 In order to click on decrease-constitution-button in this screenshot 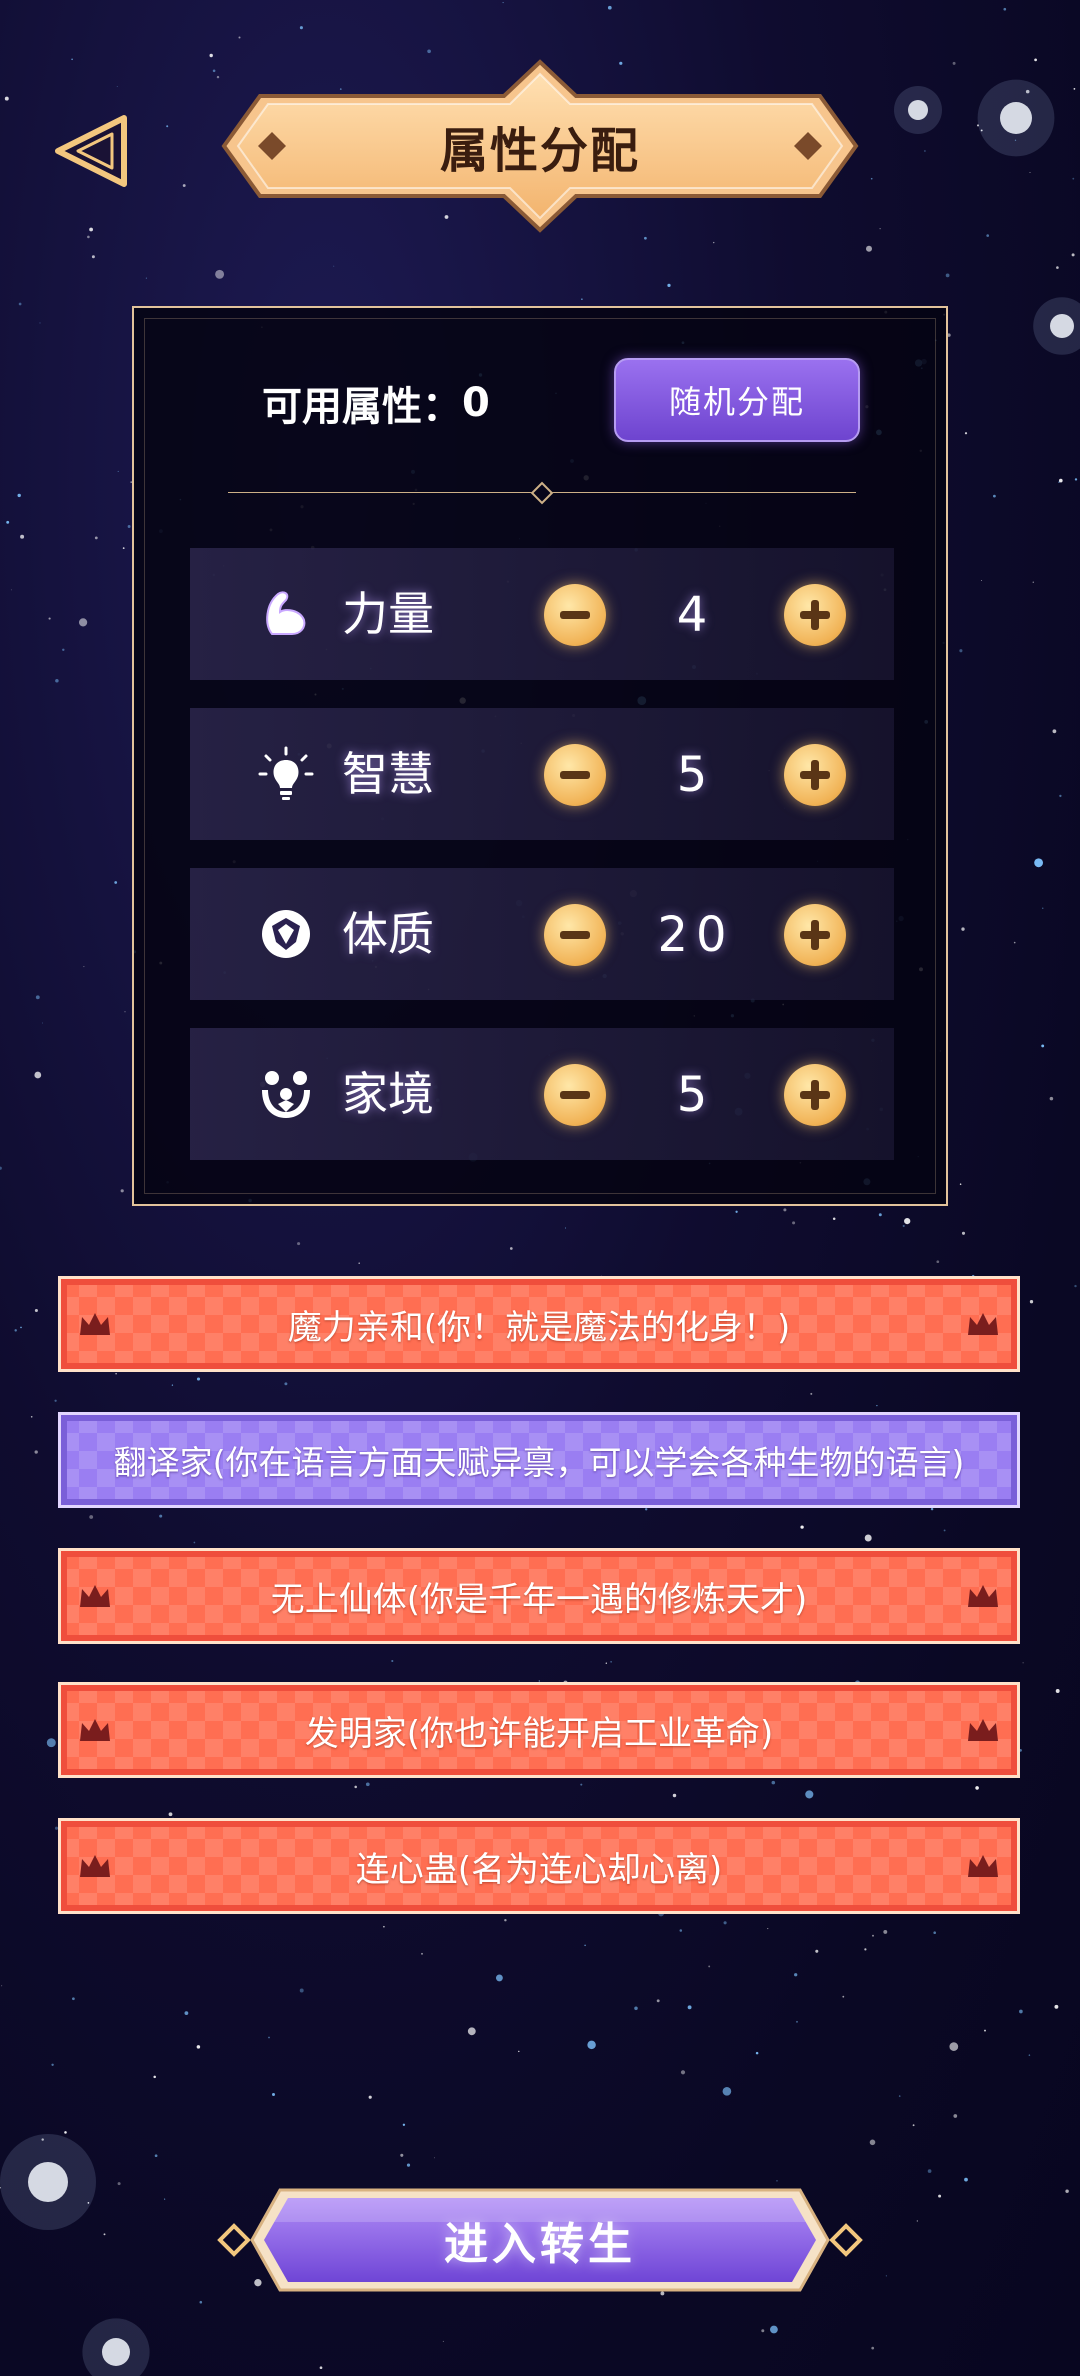, I will do `click(575, 935)`.